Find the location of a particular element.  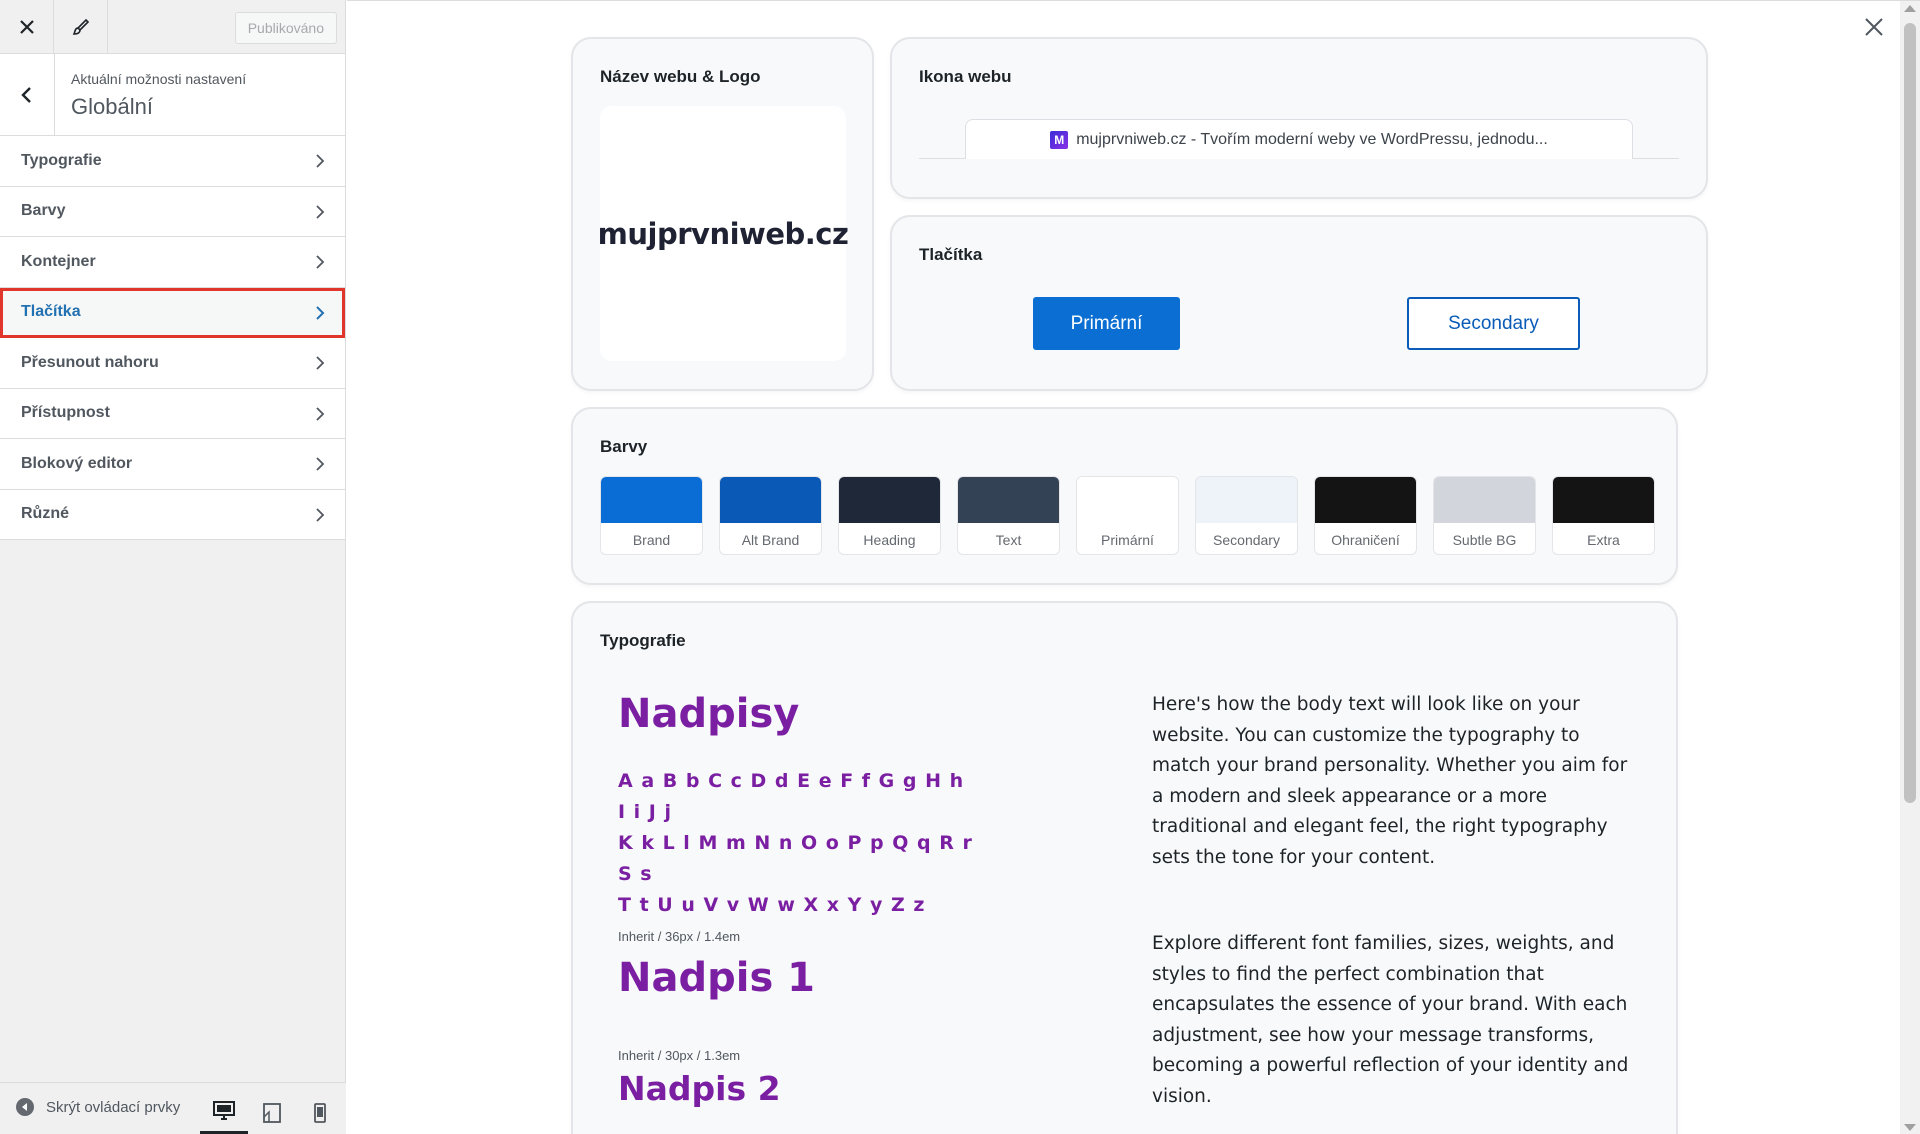

color-swatch: Extra is located at coordinates (1603, 515).